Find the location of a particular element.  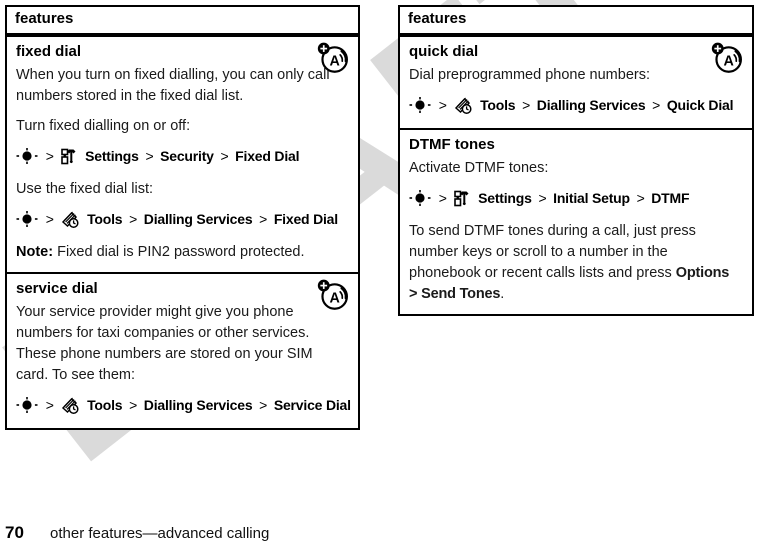

section-title: service dial is located at coordinates (57, 288).